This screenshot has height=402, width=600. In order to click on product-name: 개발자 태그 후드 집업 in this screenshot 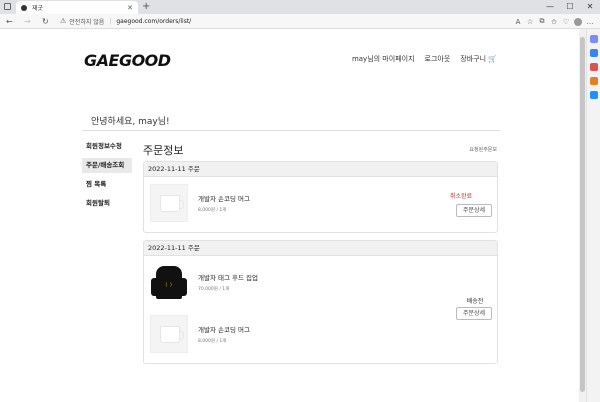, I will do `click(228, 277)`.